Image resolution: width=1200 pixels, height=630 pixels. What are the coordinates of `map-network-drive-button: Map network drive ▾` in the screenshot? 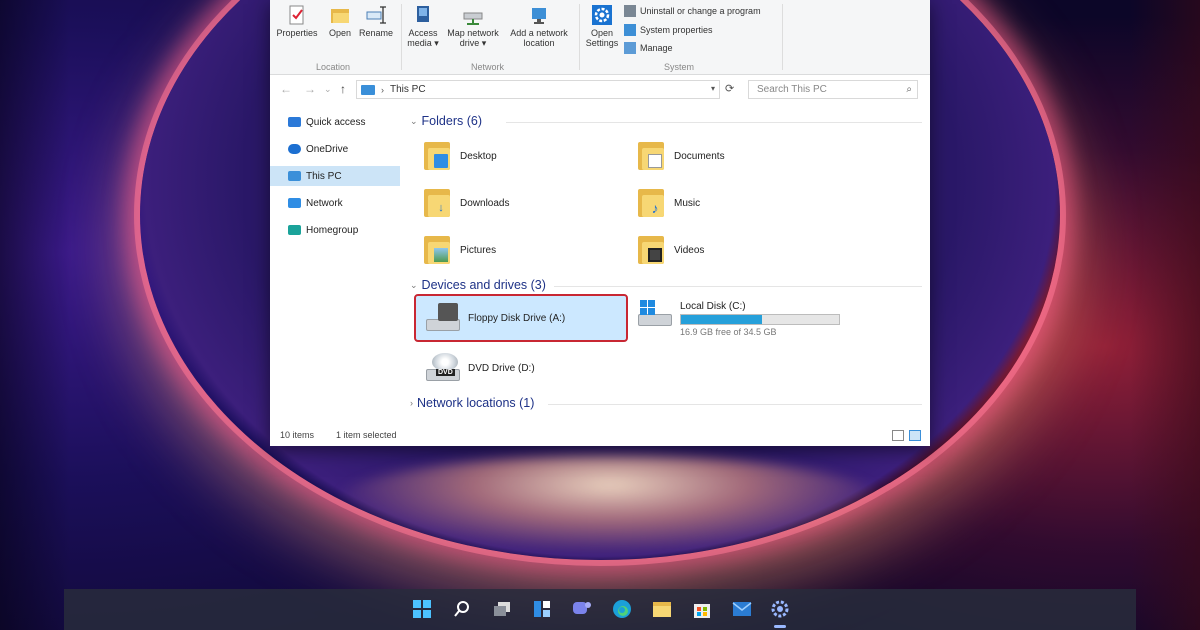 It's located at (473, 26).